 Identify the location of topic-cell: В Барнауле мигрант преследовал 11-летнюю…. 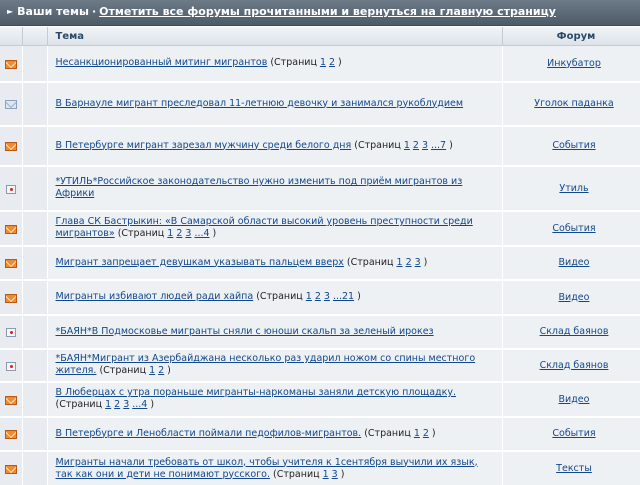
(275, 104).